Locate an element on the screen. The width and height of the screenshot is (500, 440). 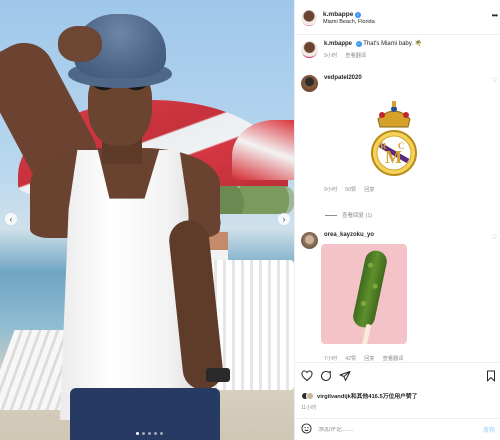
comment-item: vedpatel2020 M R C 9小时 50赞 回复 ♡ is located at coordinates (399, 134).